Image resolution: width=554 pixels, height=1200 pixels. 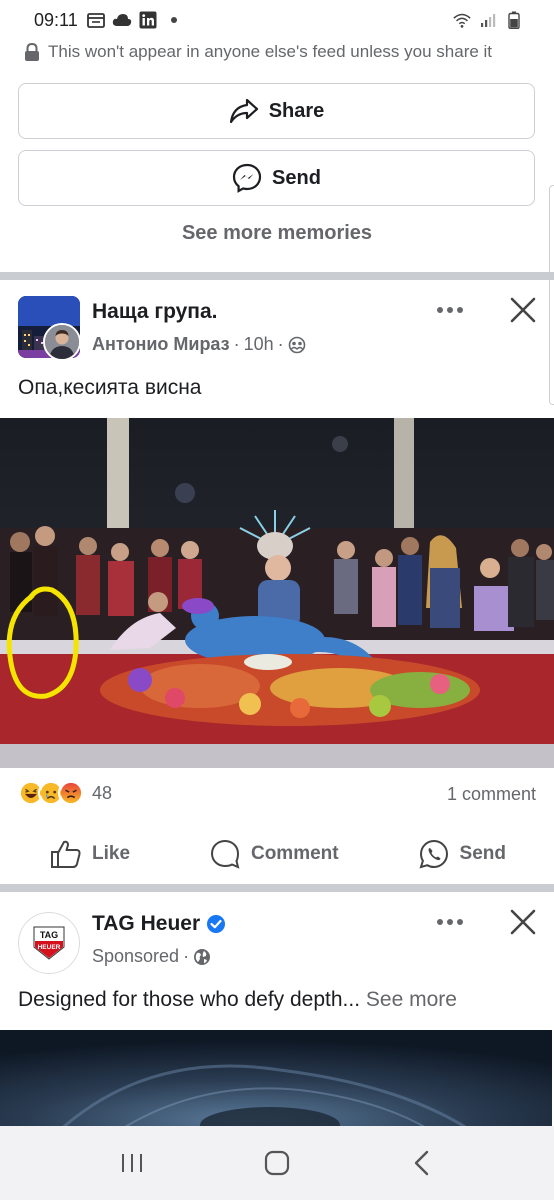 What do you see at coordinates (66, 854) in the screenshot?
I see `thumbs-up-icon` at bounding box center [66, 854].